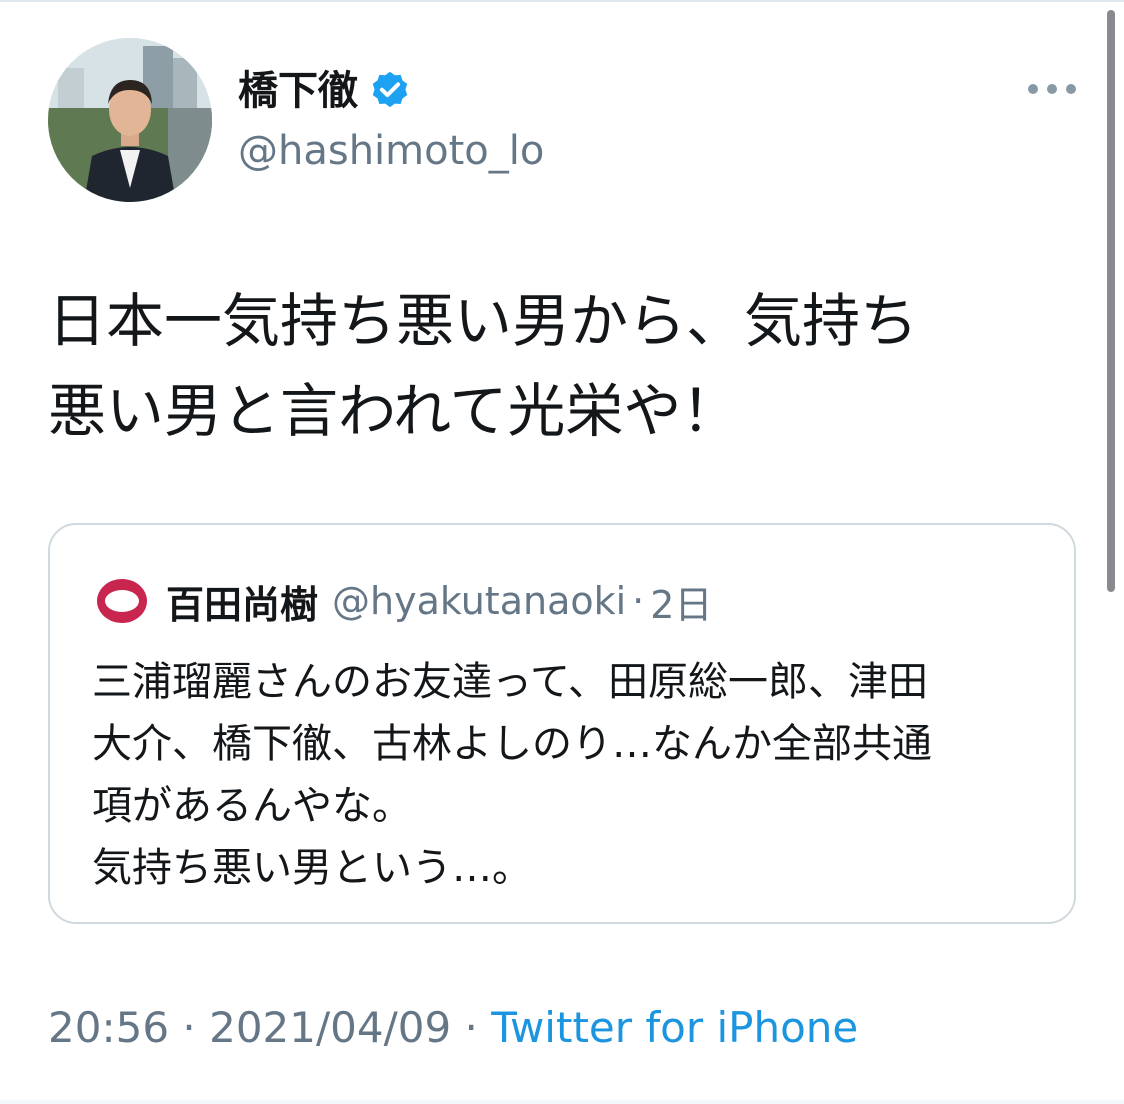 This screenshot has width=1124, height=1104. Describe the element at coordinates (553, 366) in the screenshot. I see `tweet-text: 日本一気持ち悪い男から、気持ち 悪い男と言われて光栄や！` at that location.